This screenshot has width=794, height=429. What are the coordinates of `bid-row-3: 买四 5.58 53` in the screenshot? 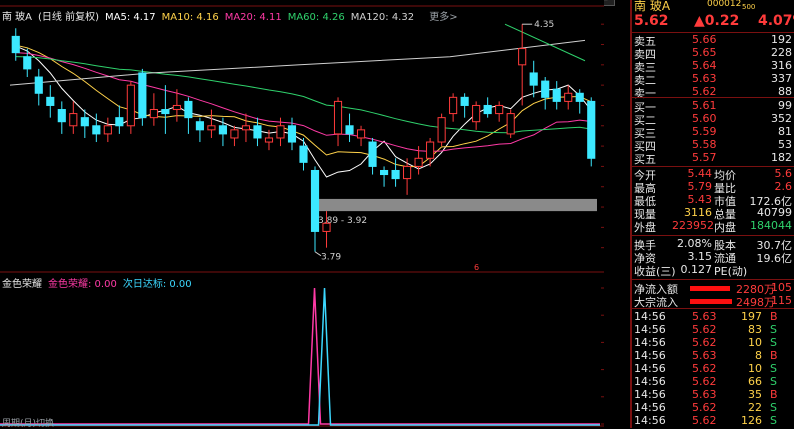 It's located at (713, 145).